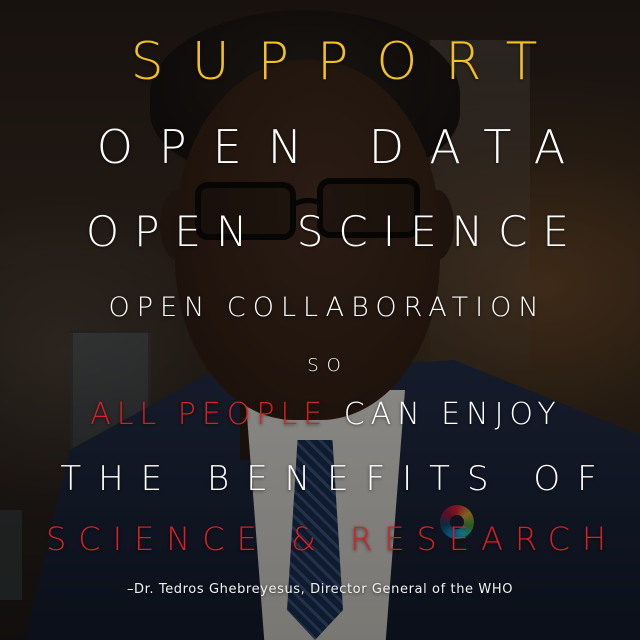 This screenshot has height=640, width=640. I want to click on line-open-data: OPEN DATA, so click(344, 147).